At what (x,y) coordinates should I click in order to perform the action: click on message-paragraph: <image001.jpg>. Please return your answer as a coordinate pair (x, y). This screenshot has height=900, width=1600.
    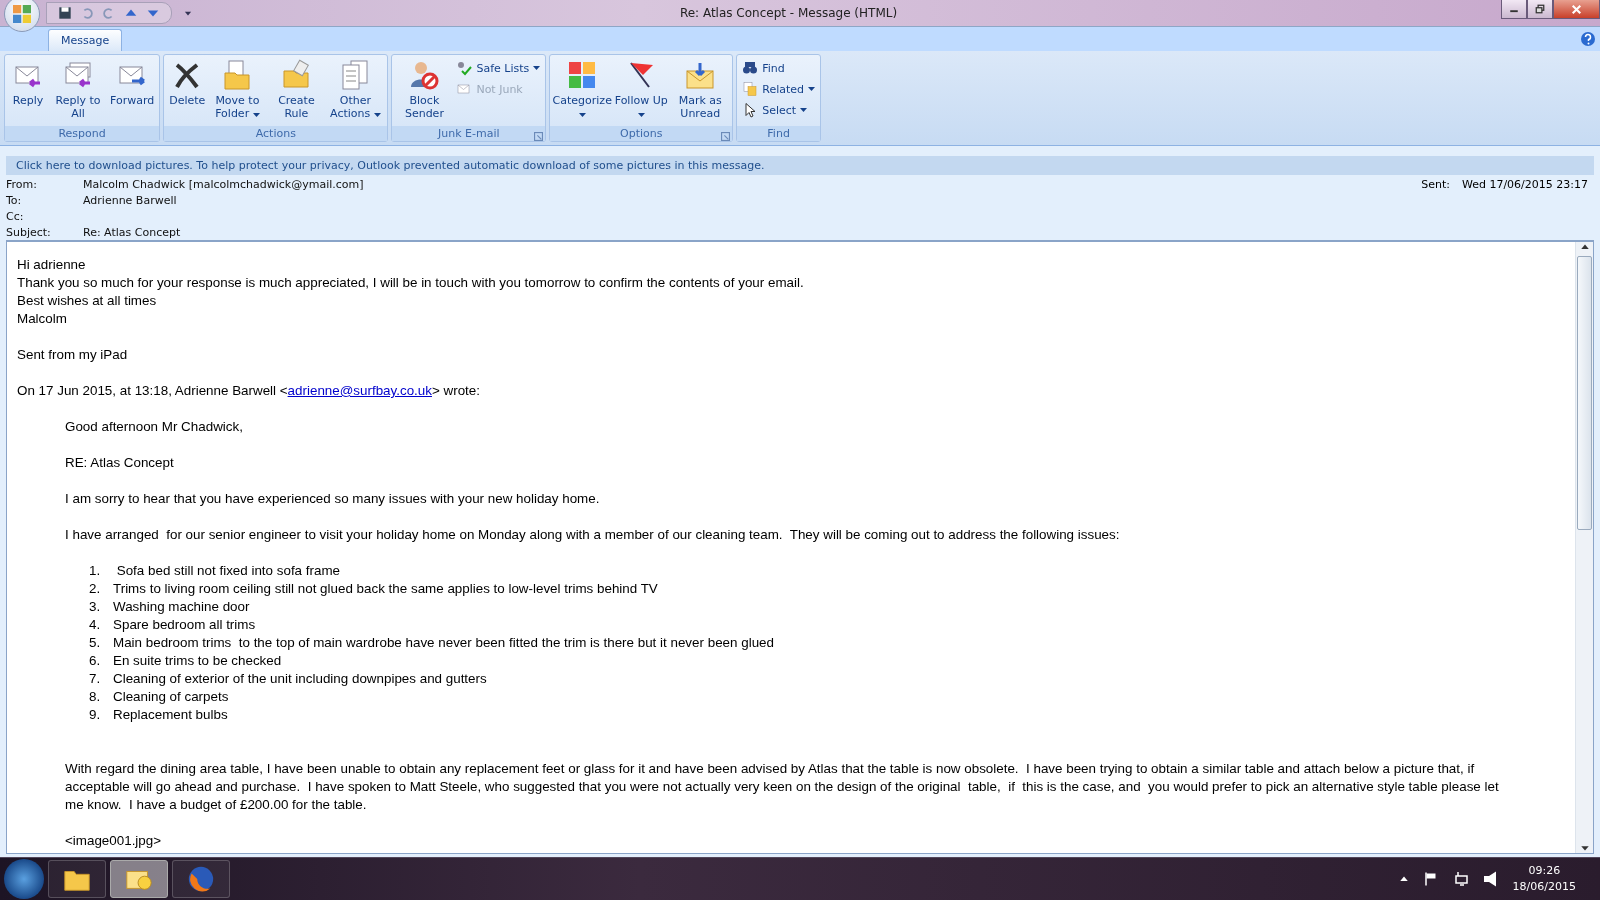
    Looking at the image, I should click on (114, 841).